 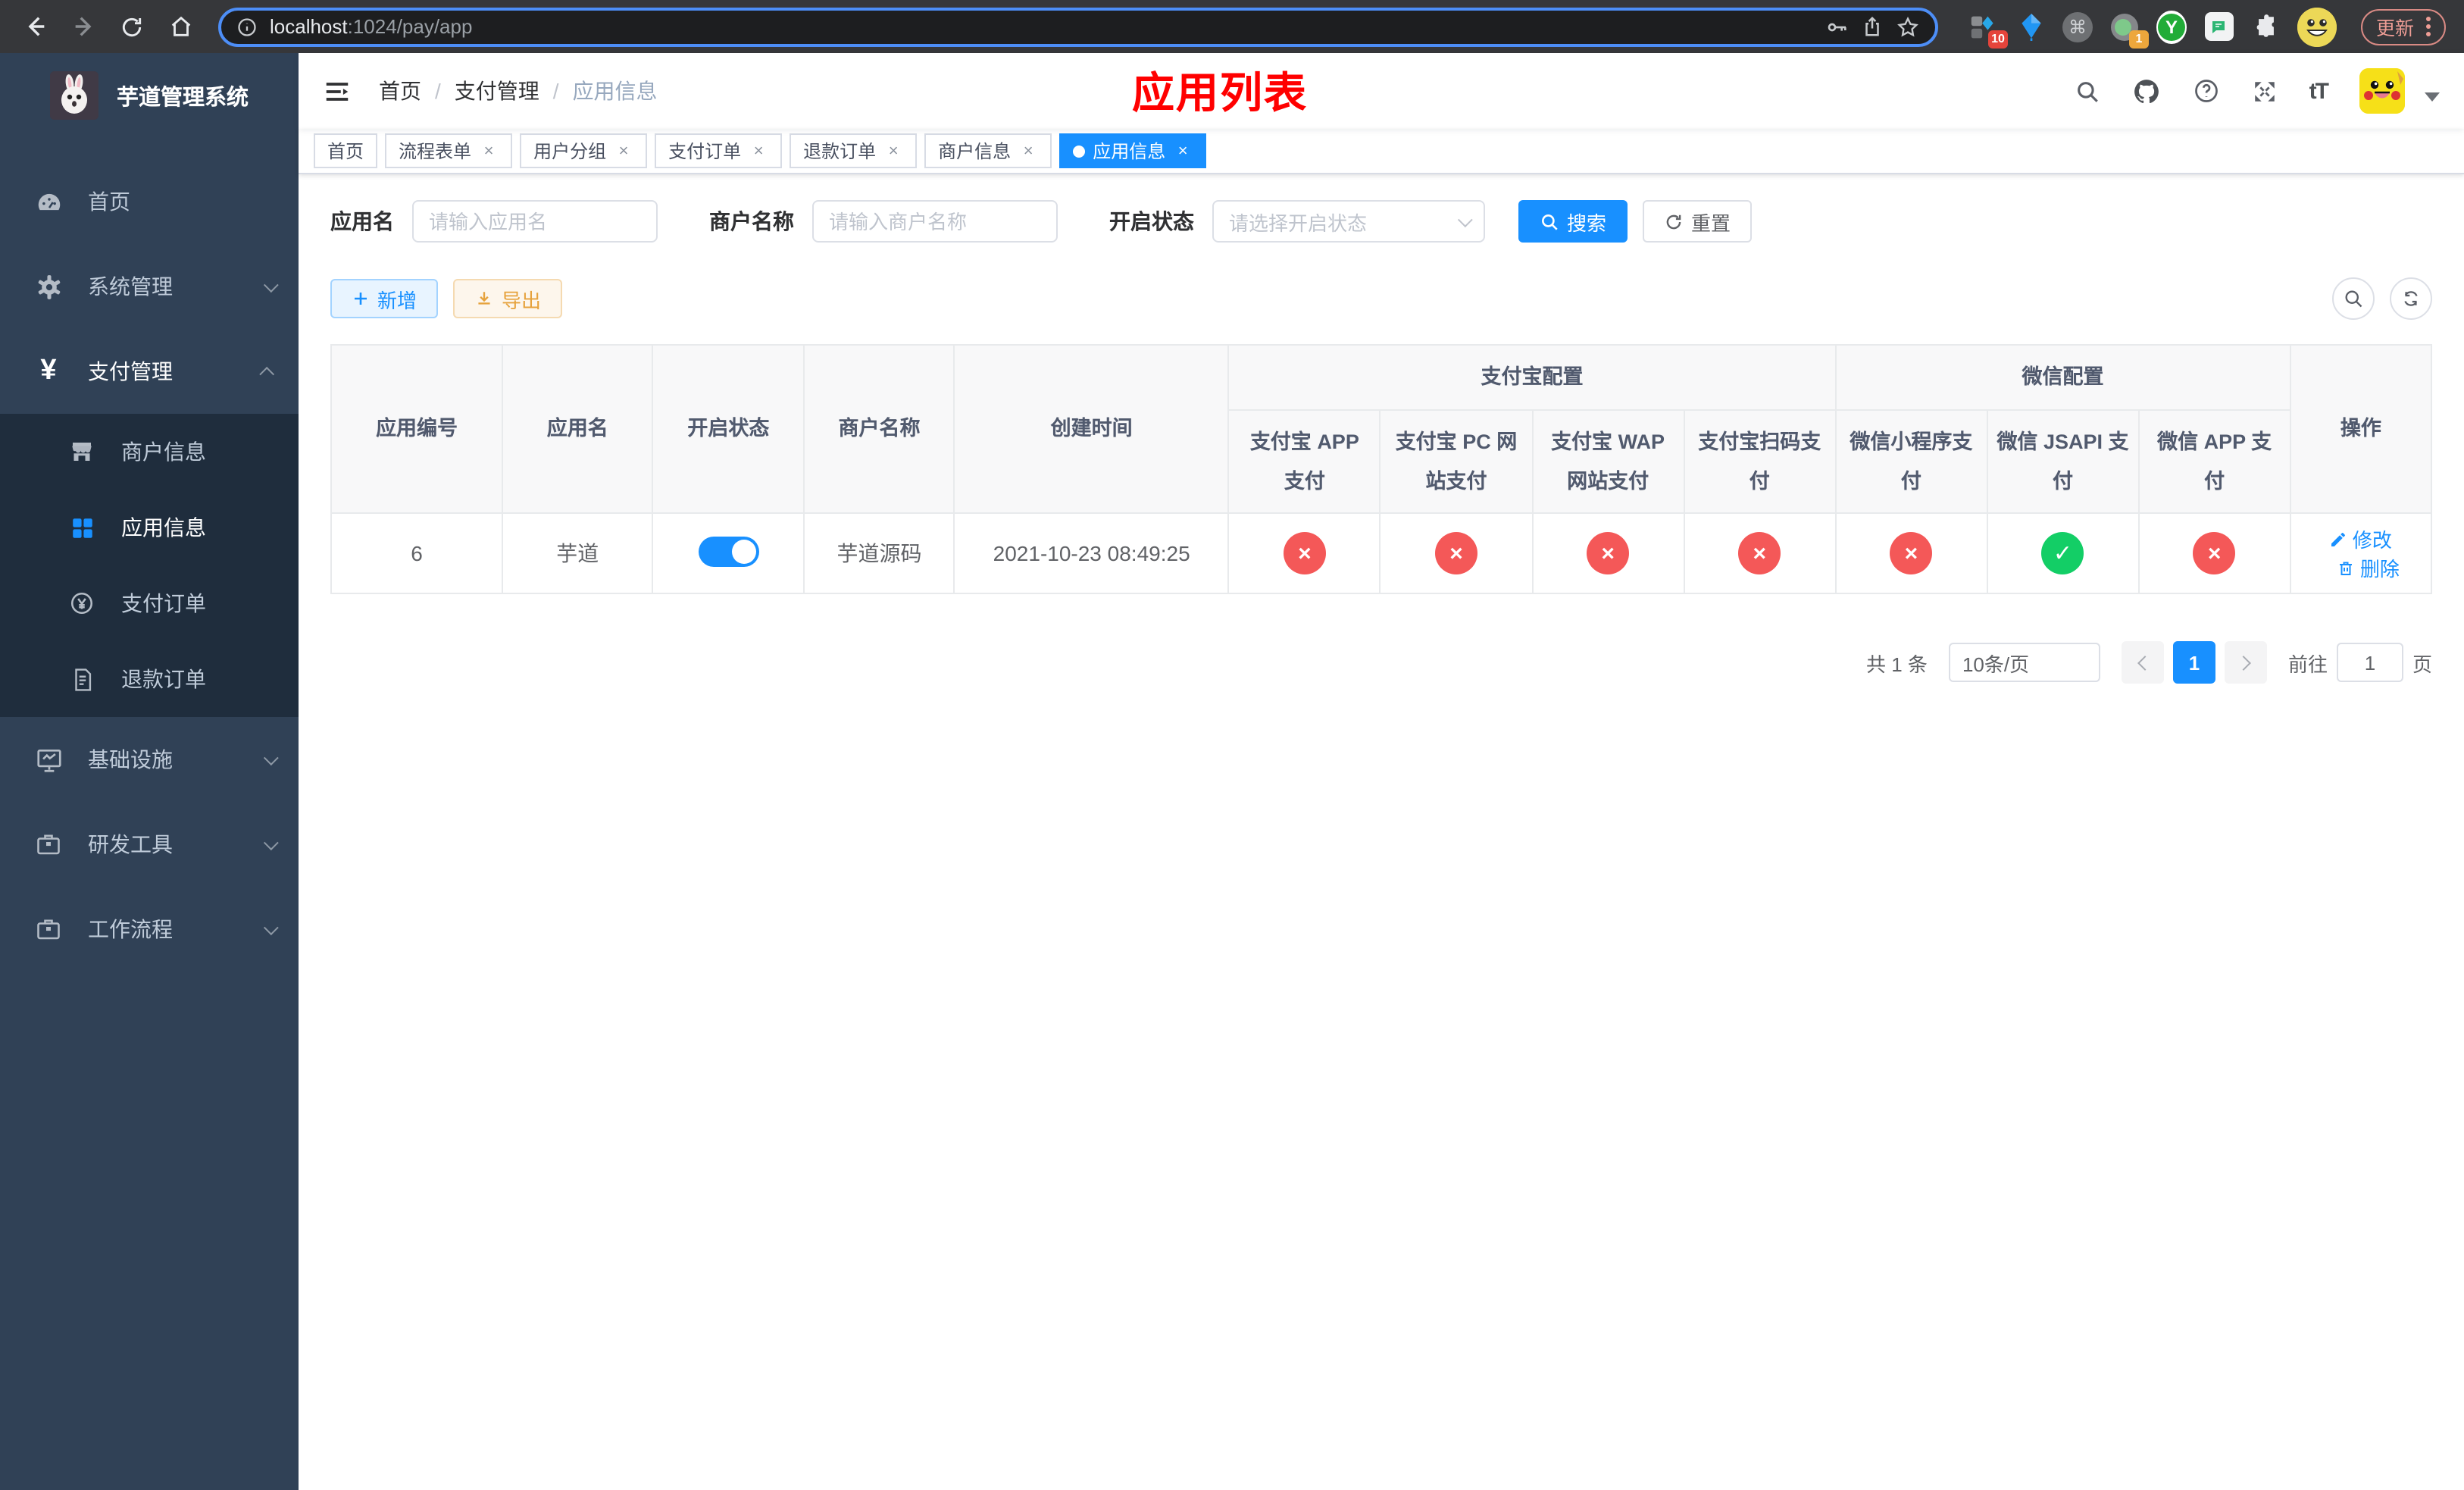 What do you see at coordinates (149, 95) in the screenshot?
I see `sidebar-logo: 芋道管理系统` at bounding box center [149, 95].